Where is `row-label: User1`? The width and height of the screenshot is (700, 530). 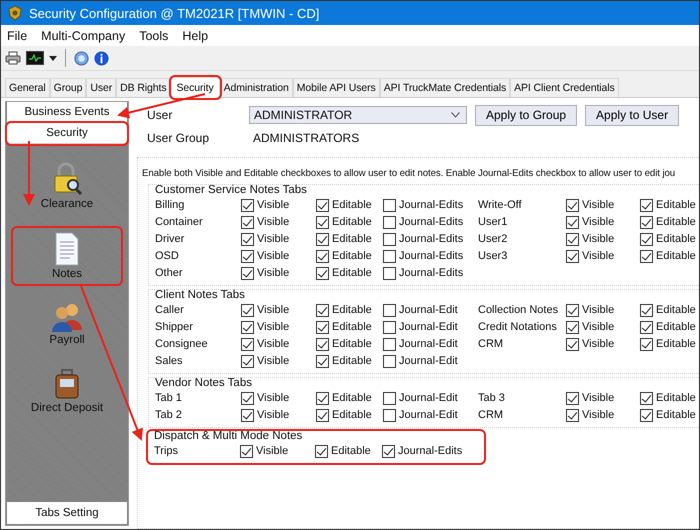
row-label: User1 is located at coordinates (493, 222).